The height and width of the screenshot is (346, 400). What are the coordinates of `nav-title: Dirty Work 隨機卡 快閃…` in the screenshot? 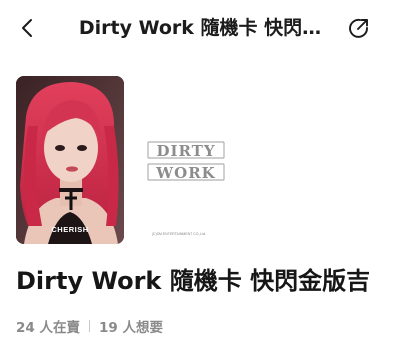 It's located at (200, 28).